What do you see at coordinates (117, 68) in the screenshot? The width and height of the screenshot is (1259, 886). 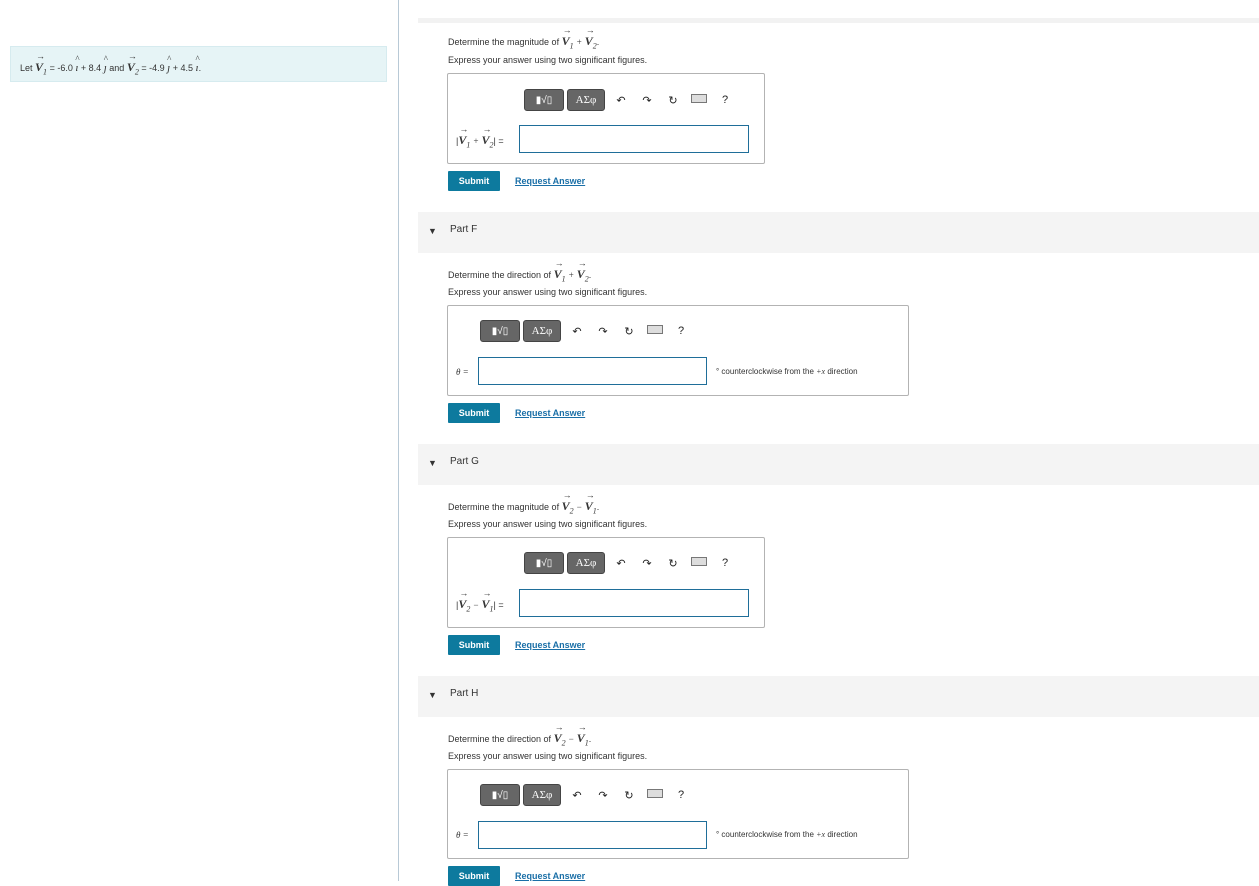 I see `and-text: and` at bounding box center [117, 68].